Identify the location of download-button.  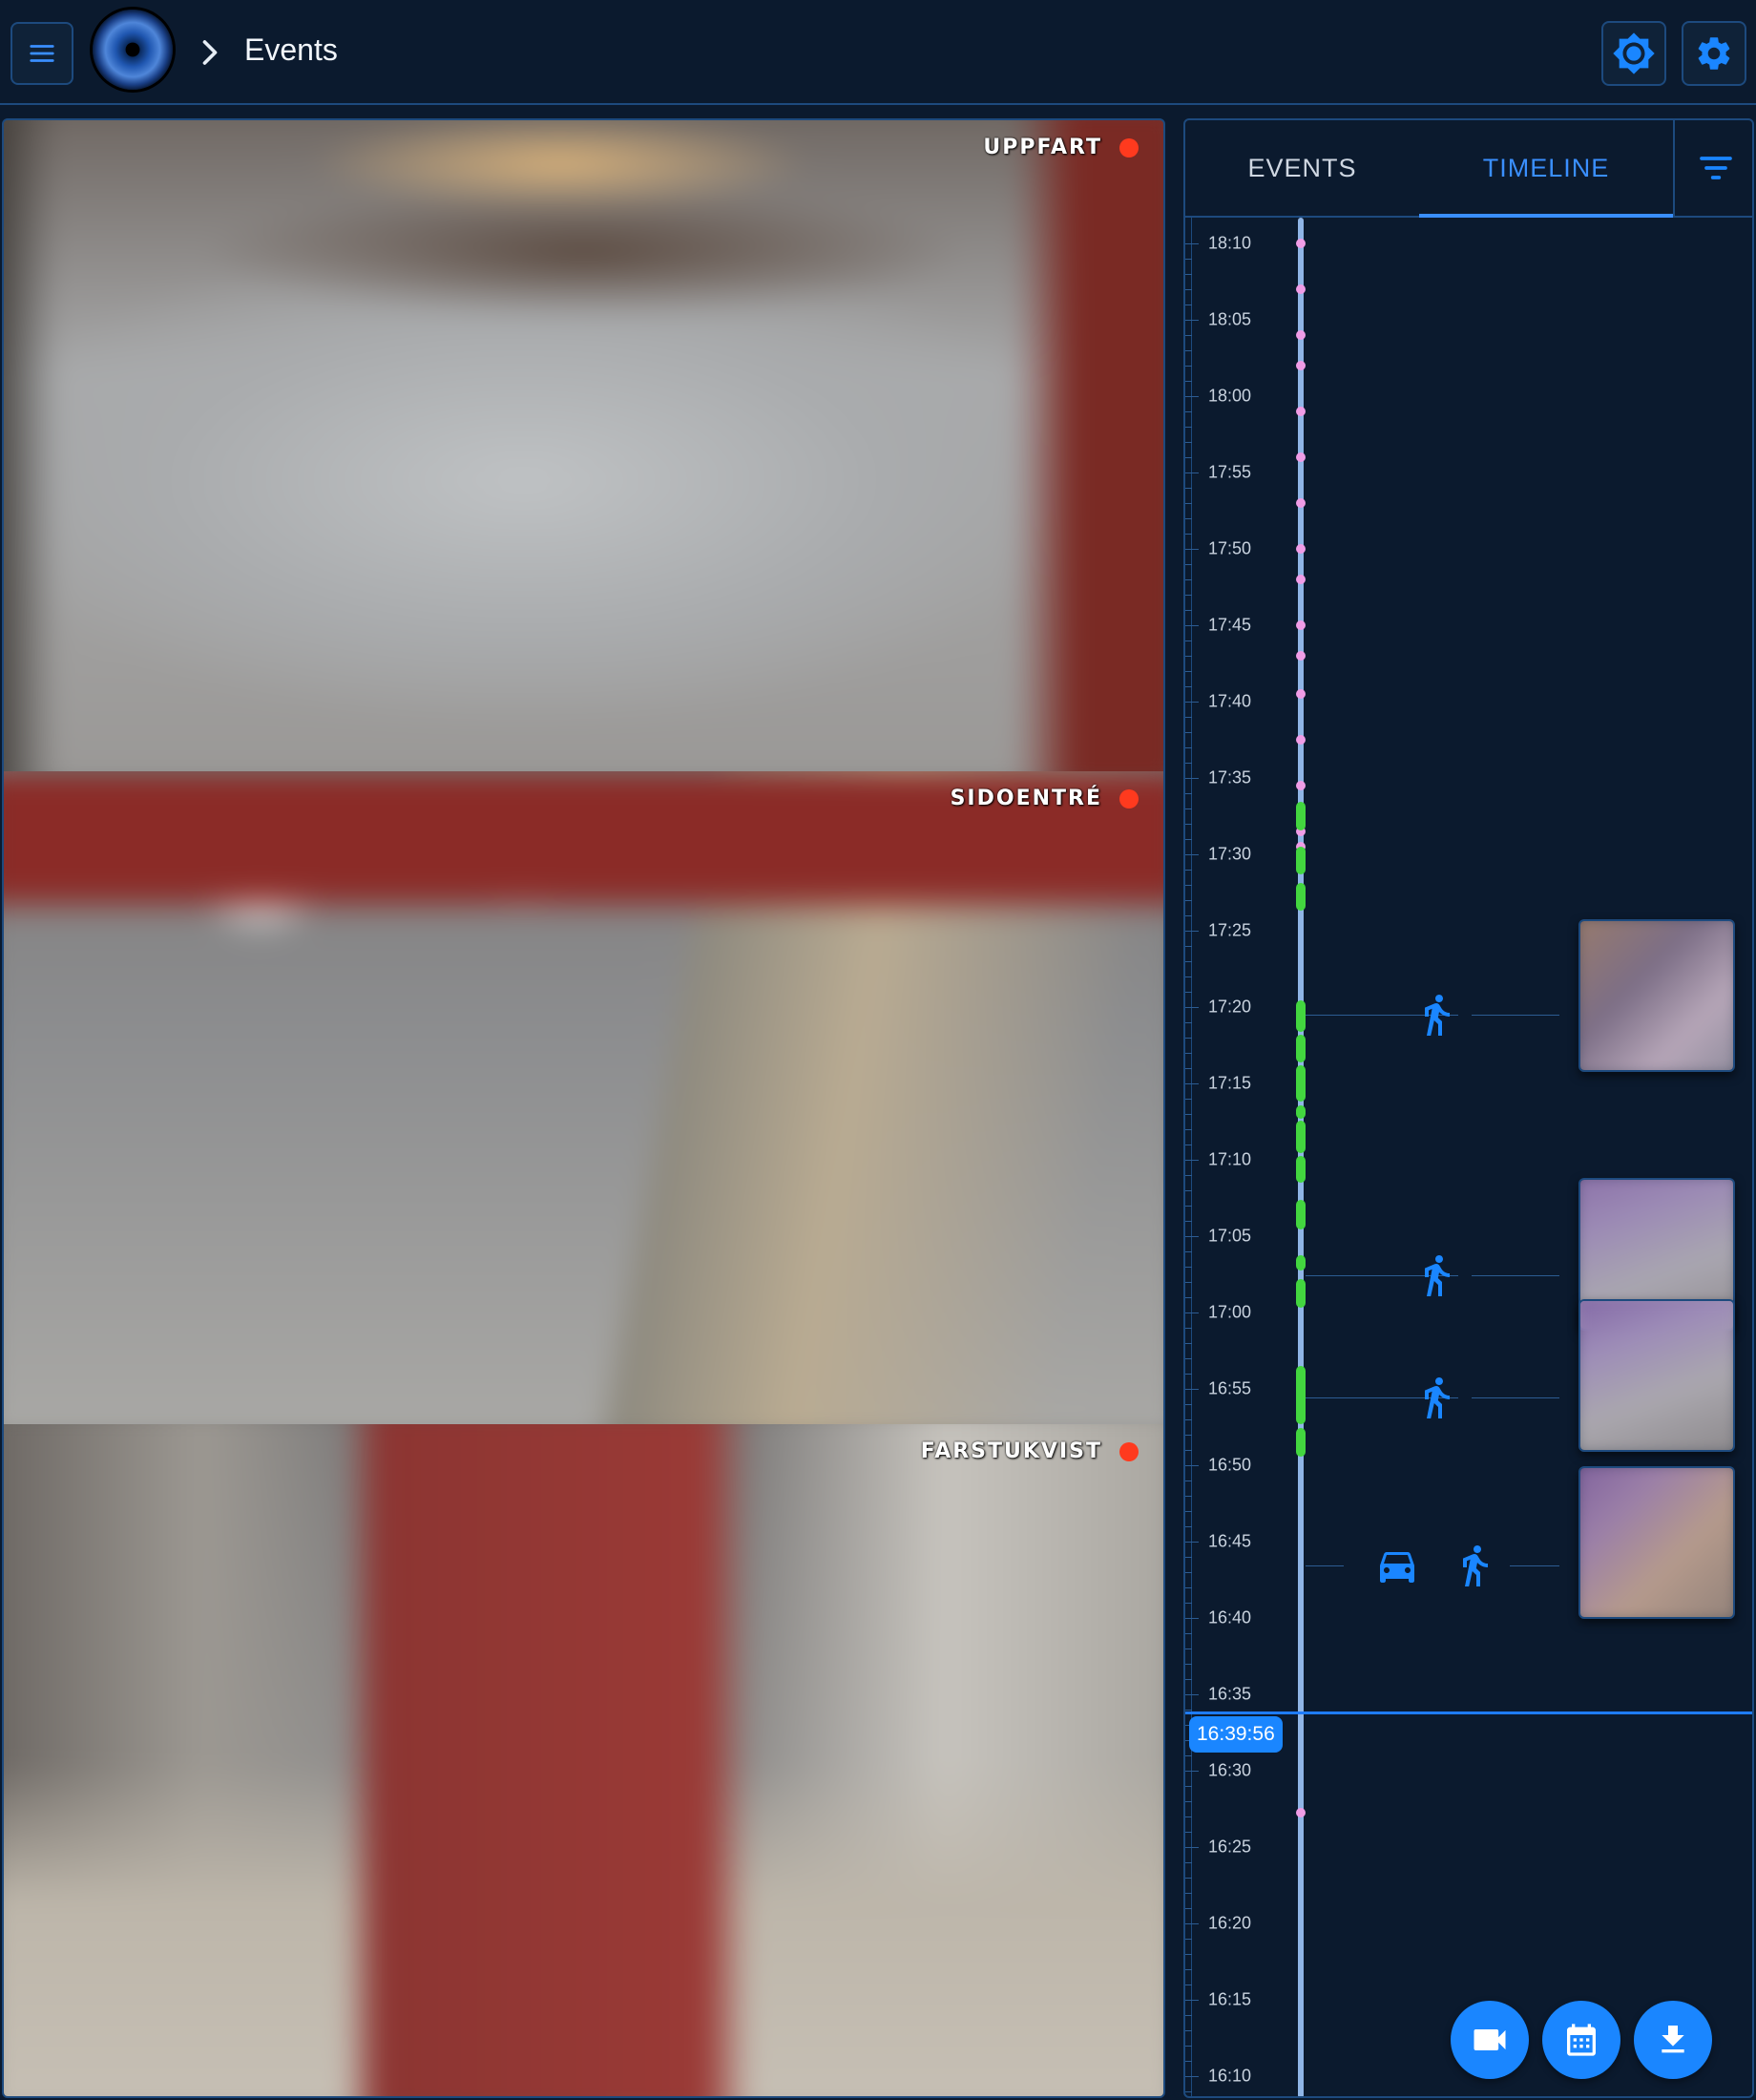
(1673, 2040).